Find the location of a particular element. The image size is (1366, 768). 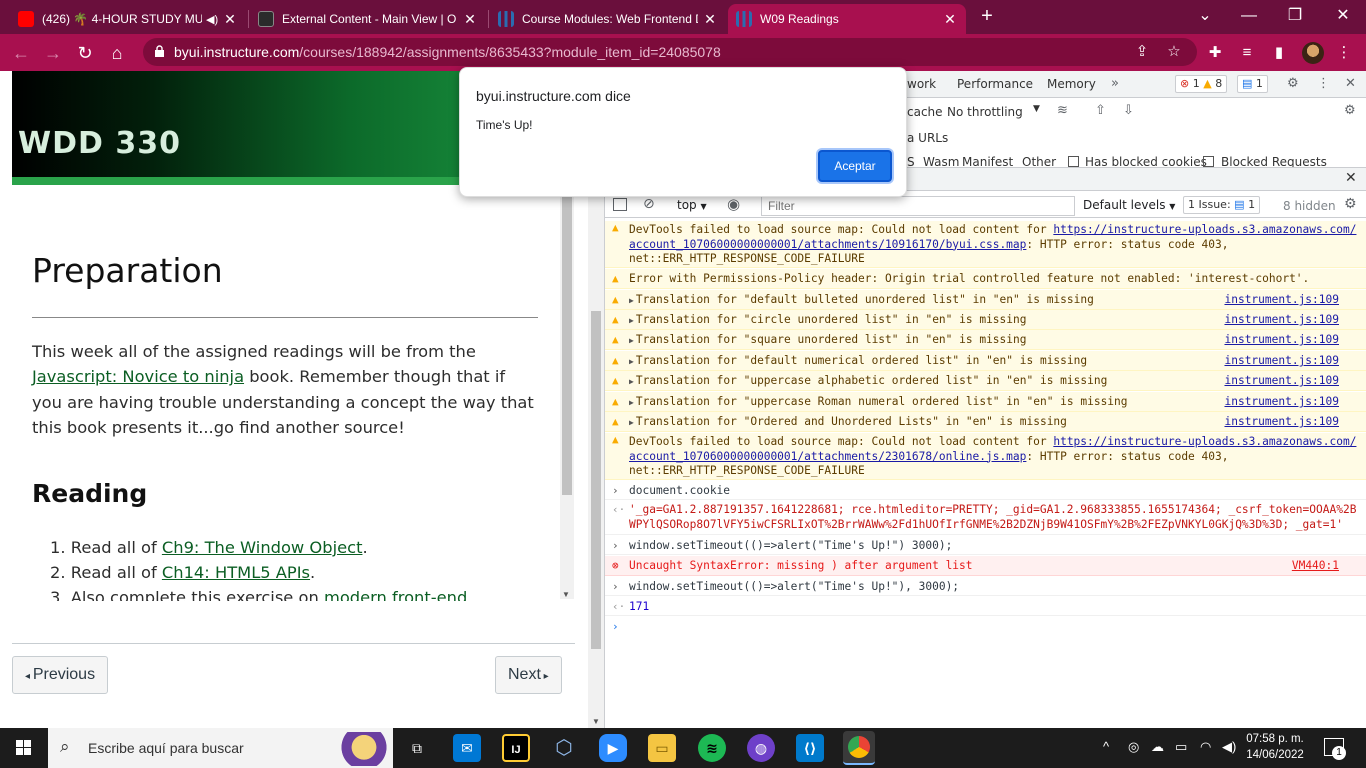

previous-button: ◂ Previous is located at coordinates (60, 675).